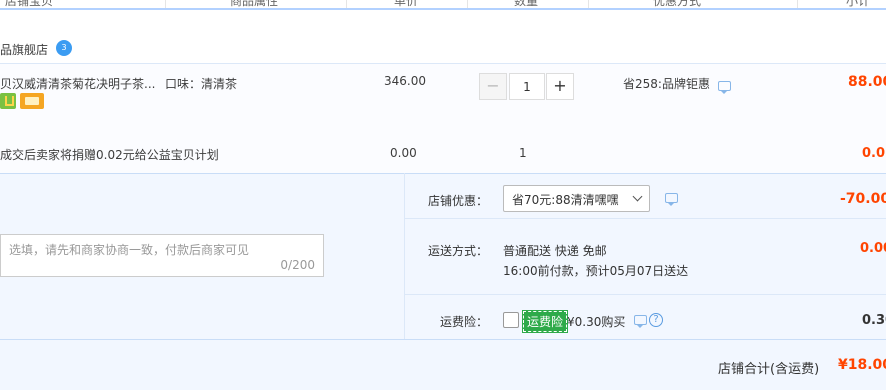  What do you see at coordinates (129, 250) in the screenshot?
I see `memo-placeholder: 选填，请先和商家协商一致，付款后商家可见` at bounding box center [129, 250].